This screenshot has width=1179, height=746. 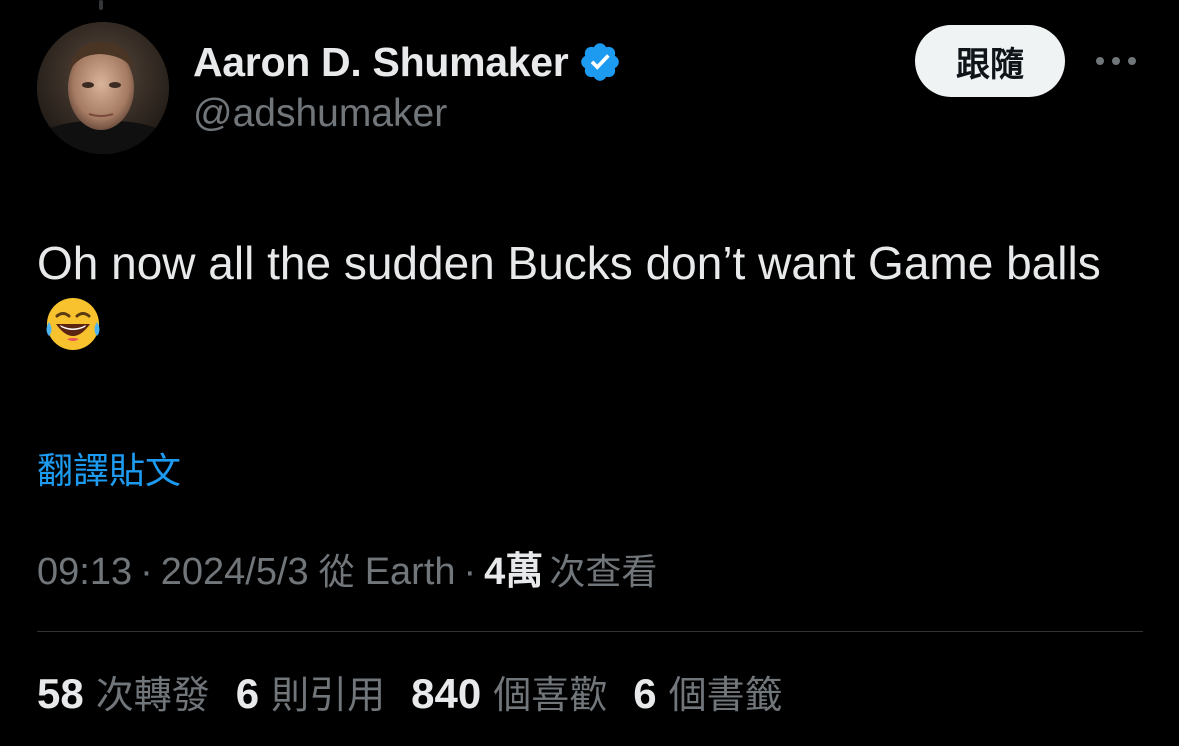 What do you see at coordinates (1116, 61) in the screenshot?
I see `more-options-icon` at bounding box center [1116, 61].